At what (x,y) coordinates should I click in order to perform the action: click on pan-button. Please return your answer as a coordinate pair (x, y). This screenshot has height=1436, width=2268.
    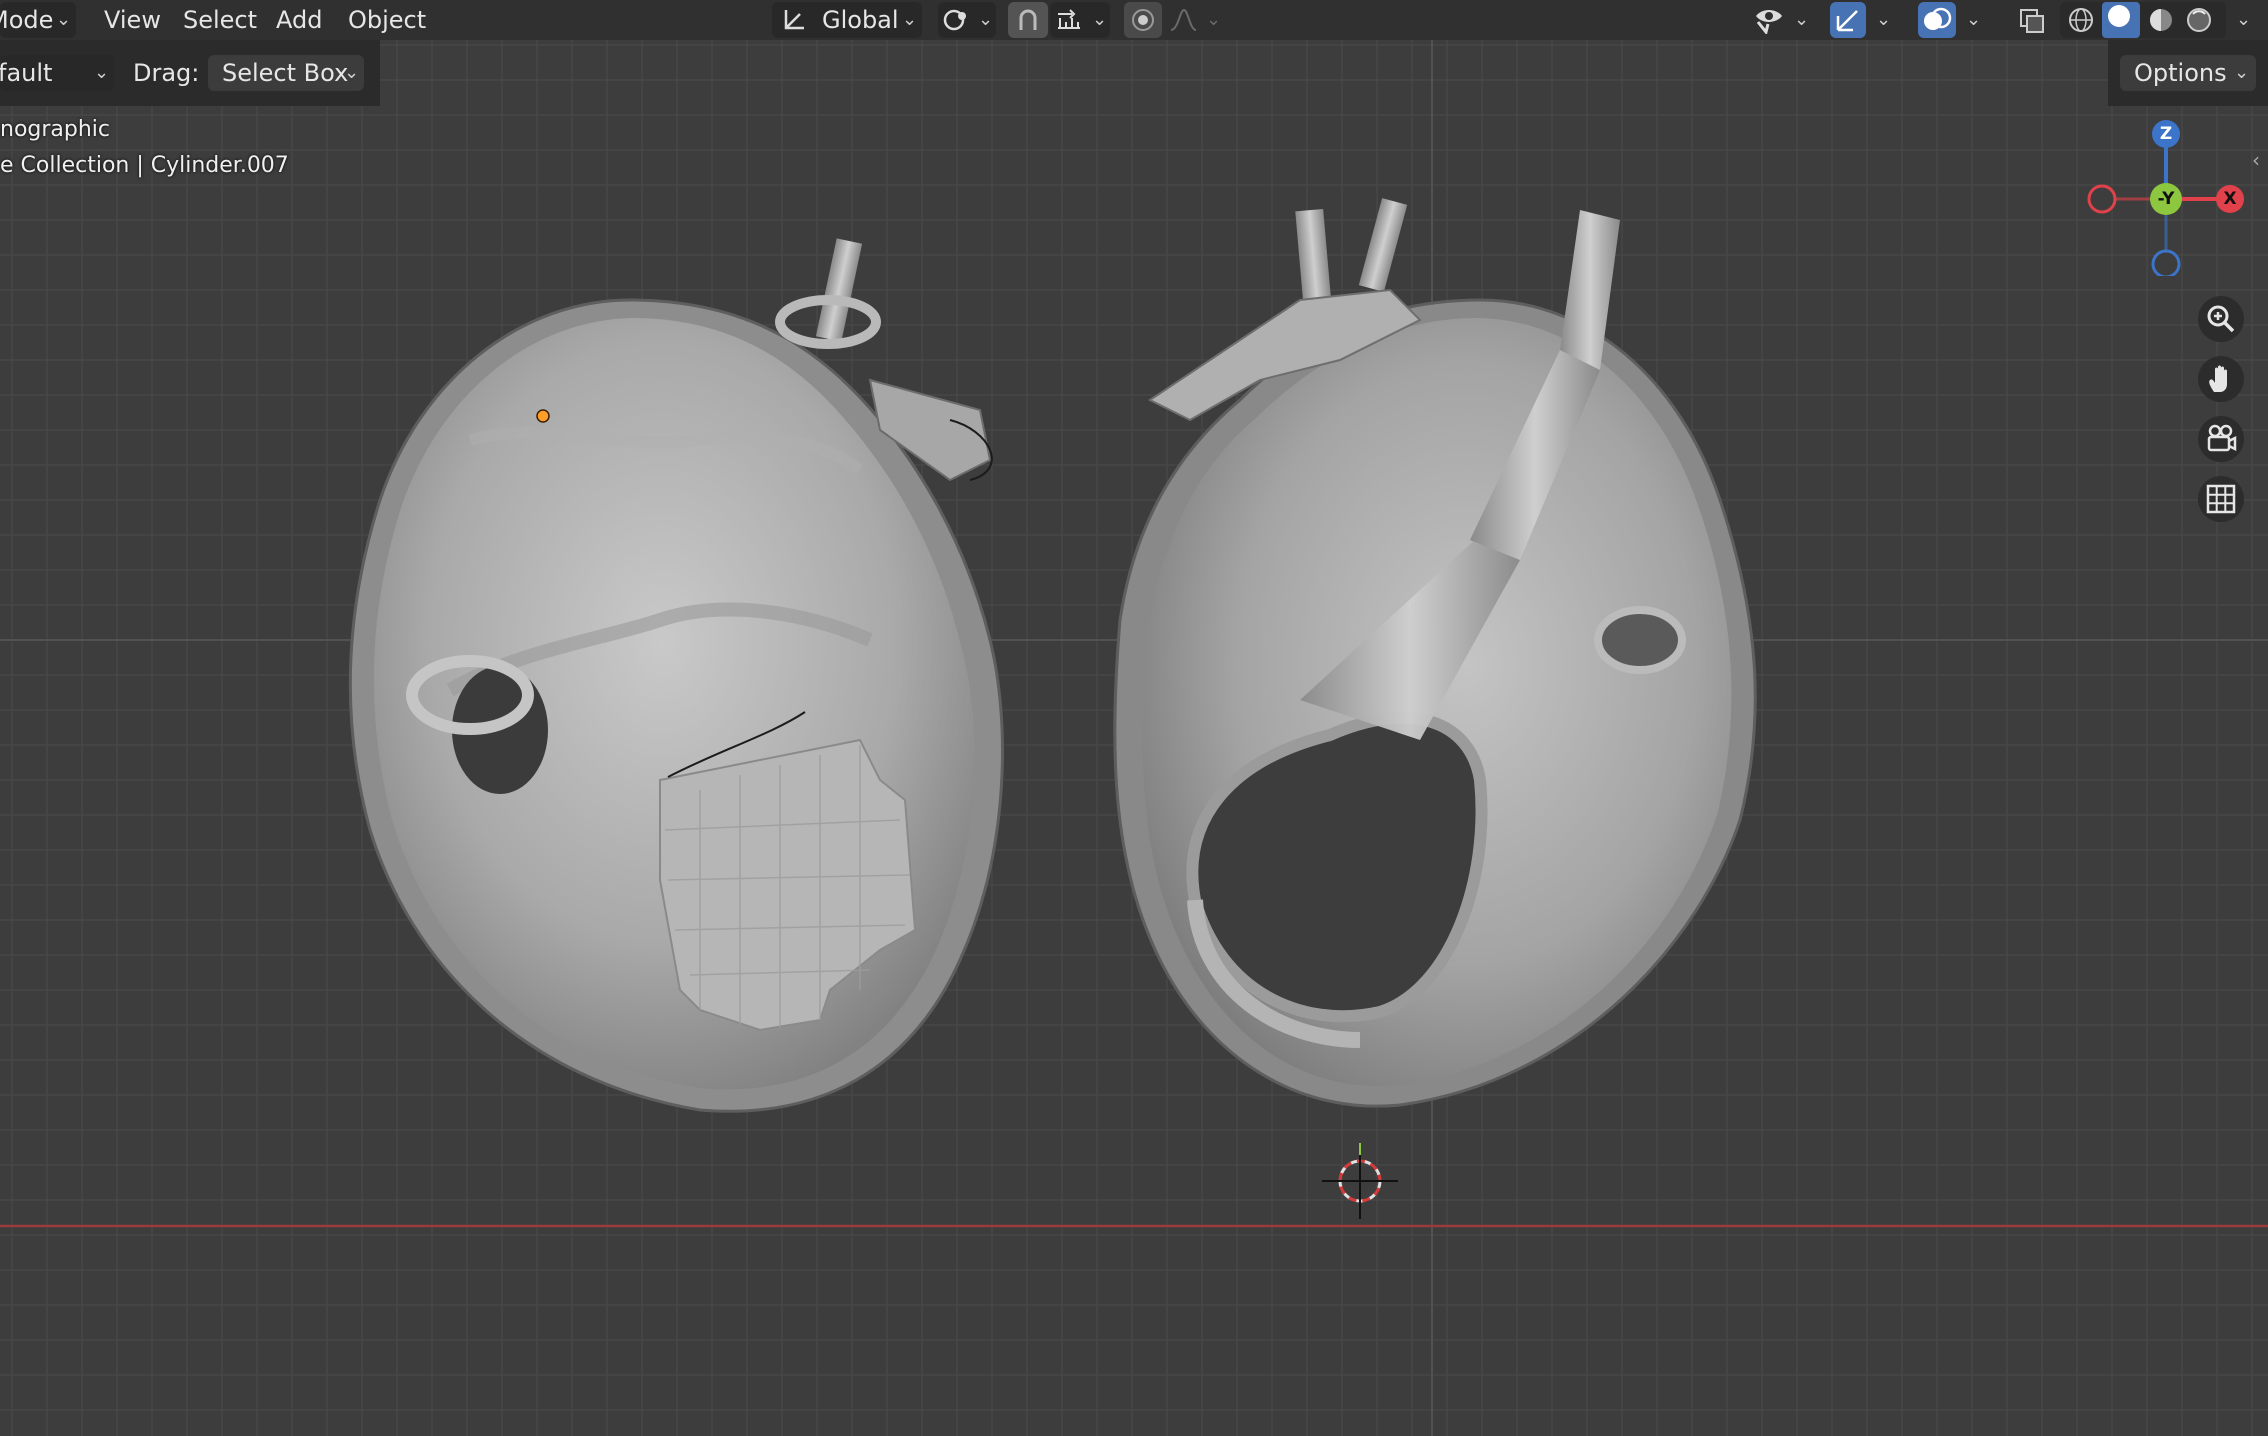
    Looking at the image, I should click on (2221, 379).